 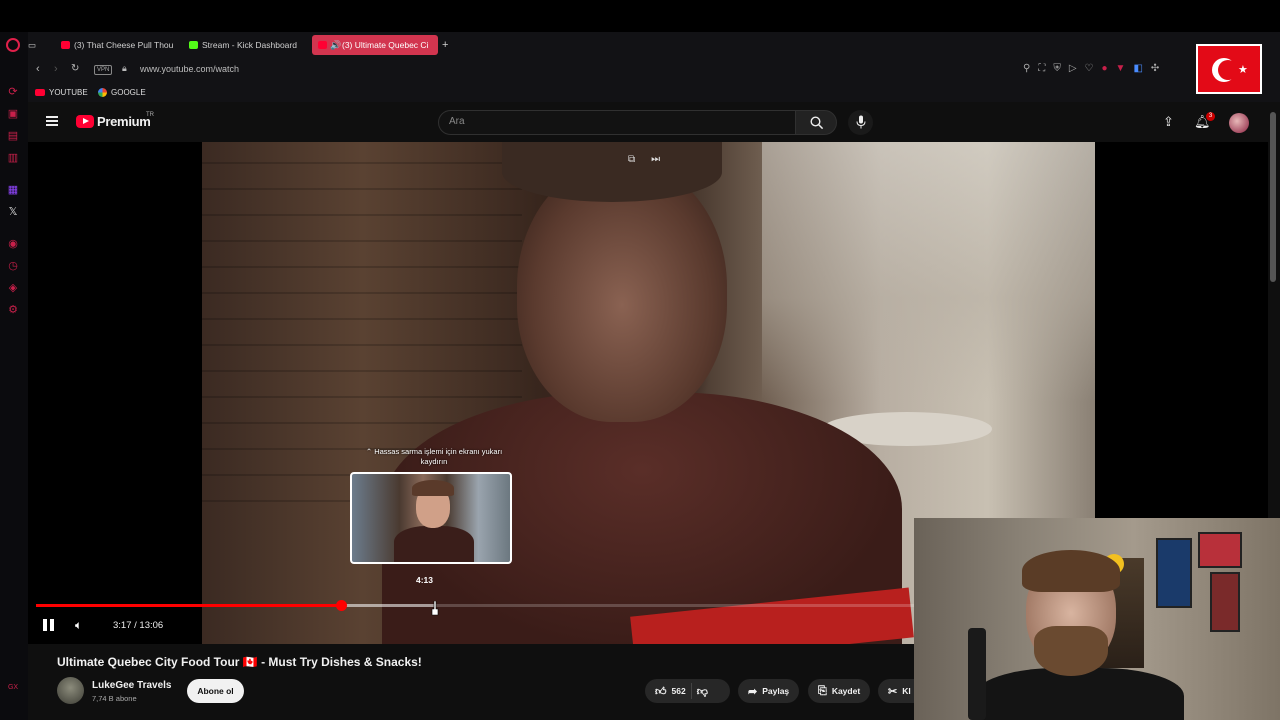 I want to click on channel-name: LukeGee Travels, so click(x=132, y=685).